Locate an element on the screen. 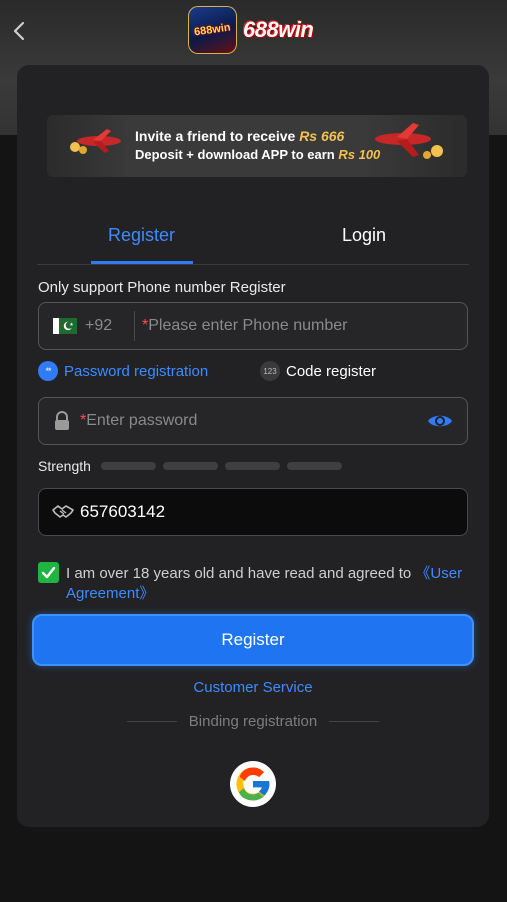 The width and height of the screenshot is (507, 902). phone-support-label: Only support Phone number Register is located at coordinates (162, 287).